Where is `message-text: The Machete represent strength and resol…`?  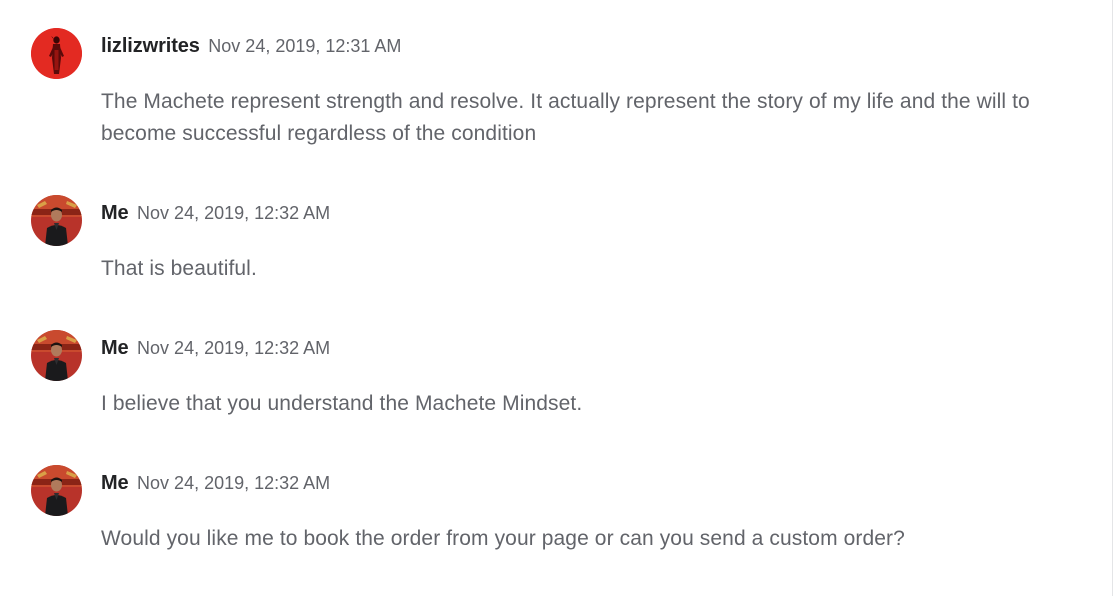
message-text: The Machete represent strength and resol… is located at coordinates (565, 117).